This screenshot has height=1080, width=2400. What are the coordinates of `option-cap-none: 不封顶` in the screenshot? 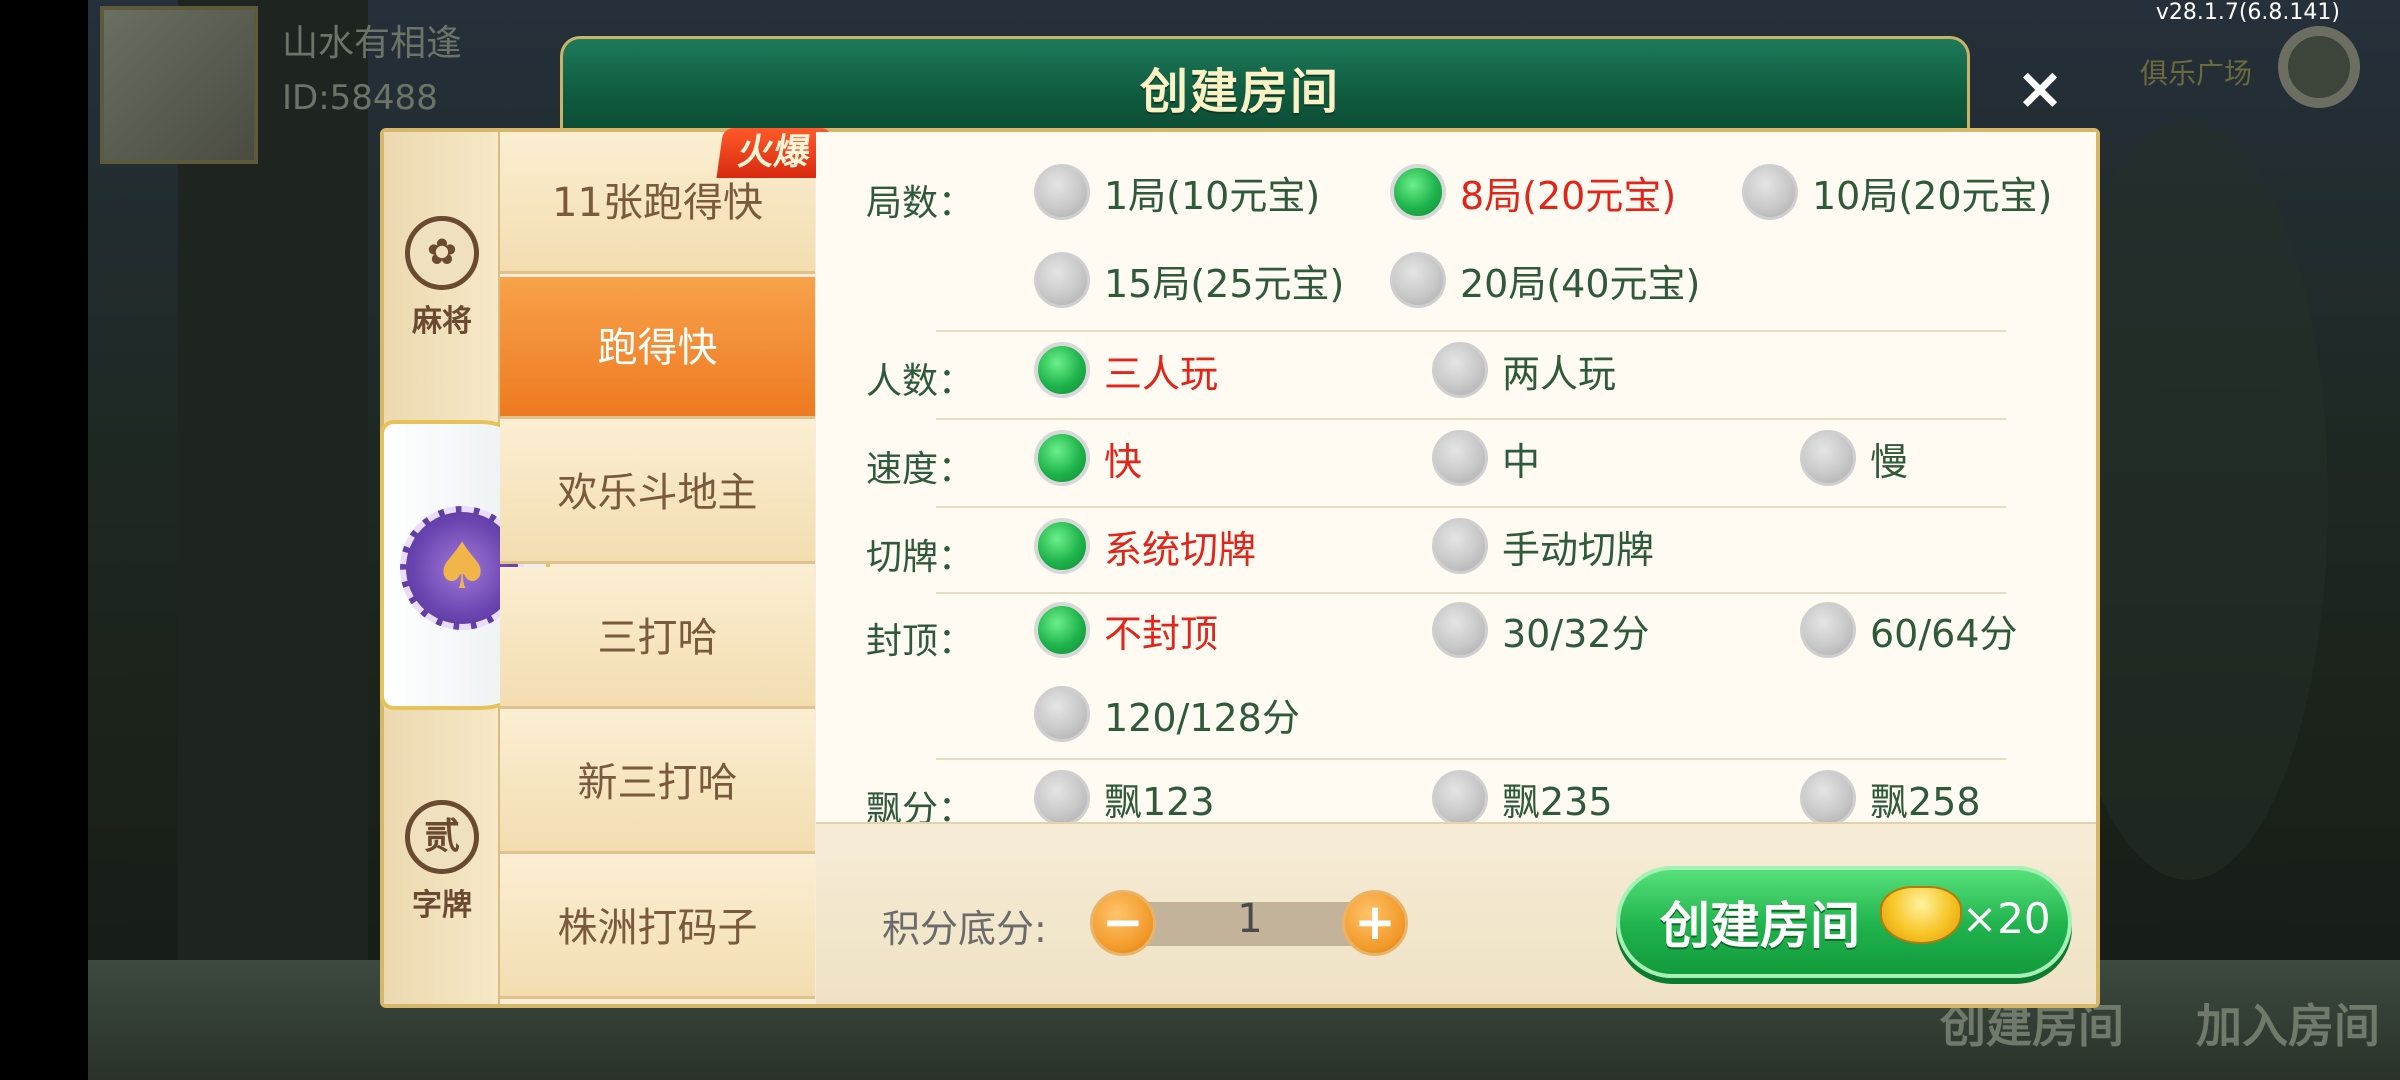 It's located at (1126, 630).